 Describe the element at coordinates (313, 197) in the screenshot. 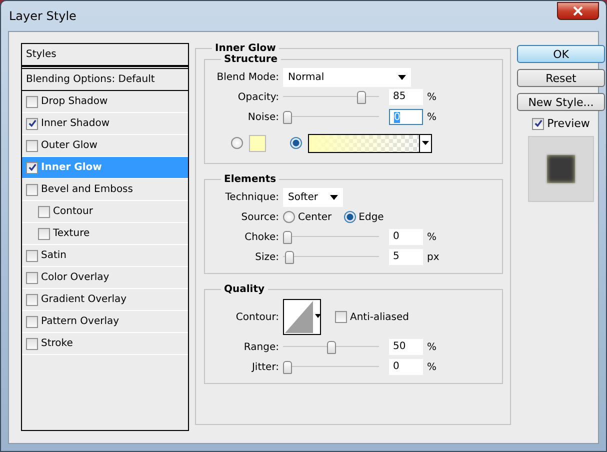

I see `dropdown: Softer` at that location.